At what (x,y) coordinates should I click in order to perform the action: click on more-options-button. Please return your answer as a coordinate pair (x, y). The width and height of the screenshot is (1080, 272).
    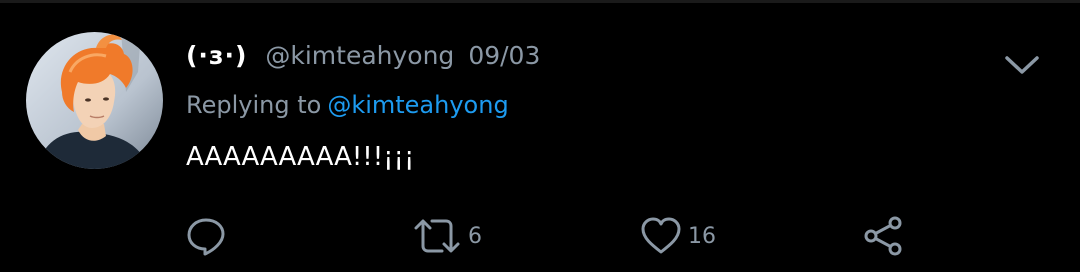
    Looking at the image, I should click on (1022, 65).